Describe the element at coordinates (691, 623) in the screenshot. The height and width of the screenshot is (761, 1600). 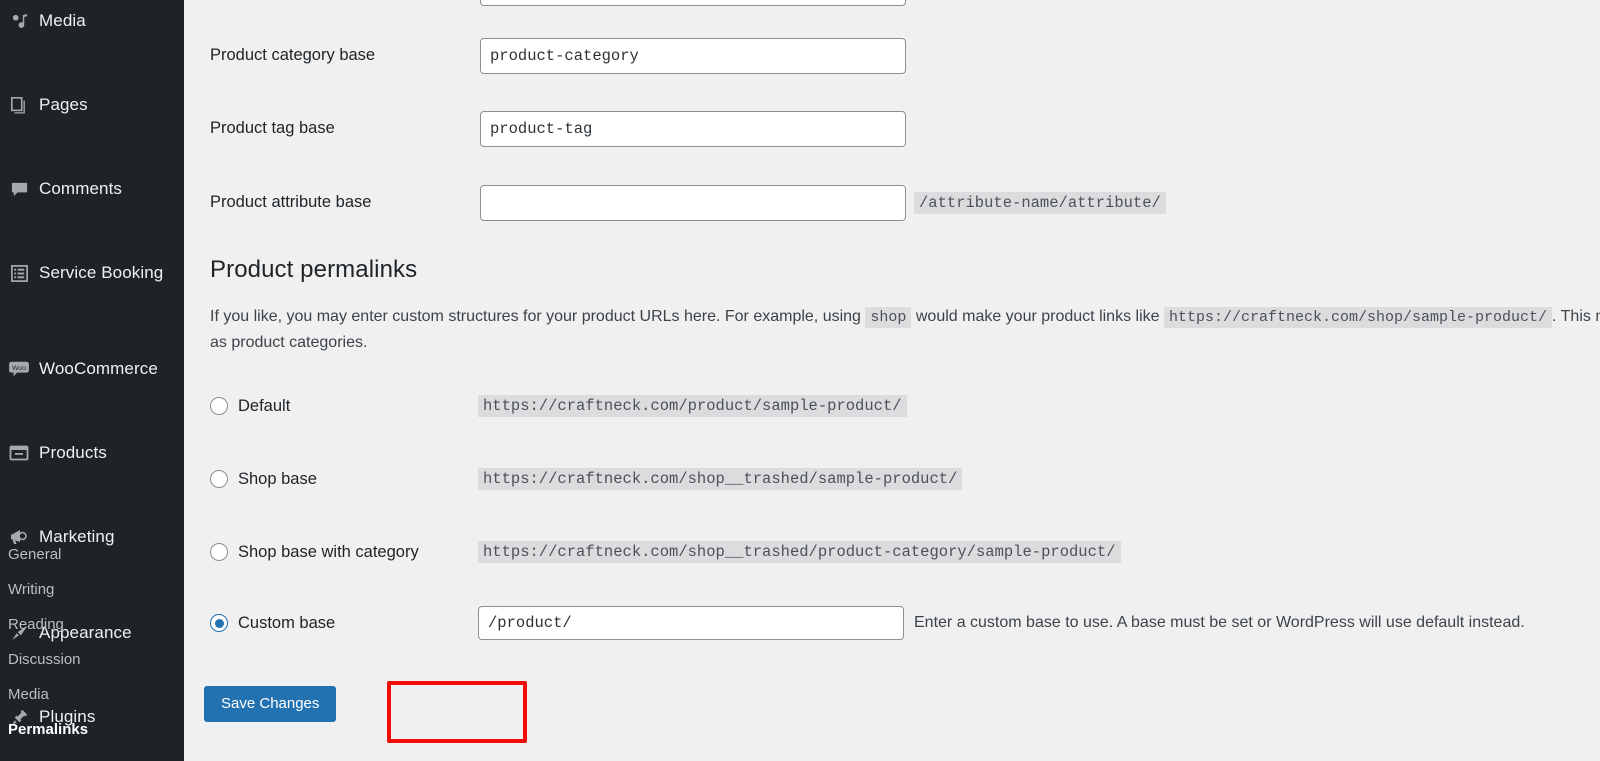
I see `custom-base-input` at that location.